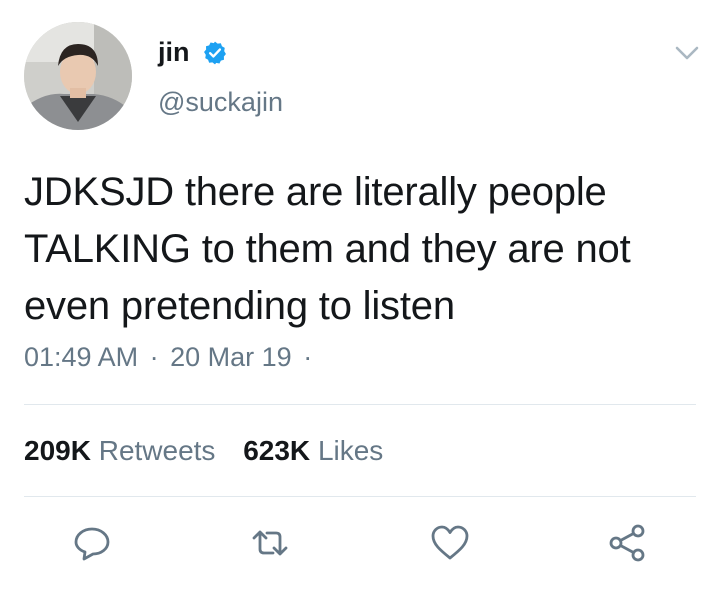 Image resolution: width=720 pixels, height=595 pixels. I want to click on tweet-timestamp: 01:49 AM · 20 Mar 19 ·, so click(170, 357).